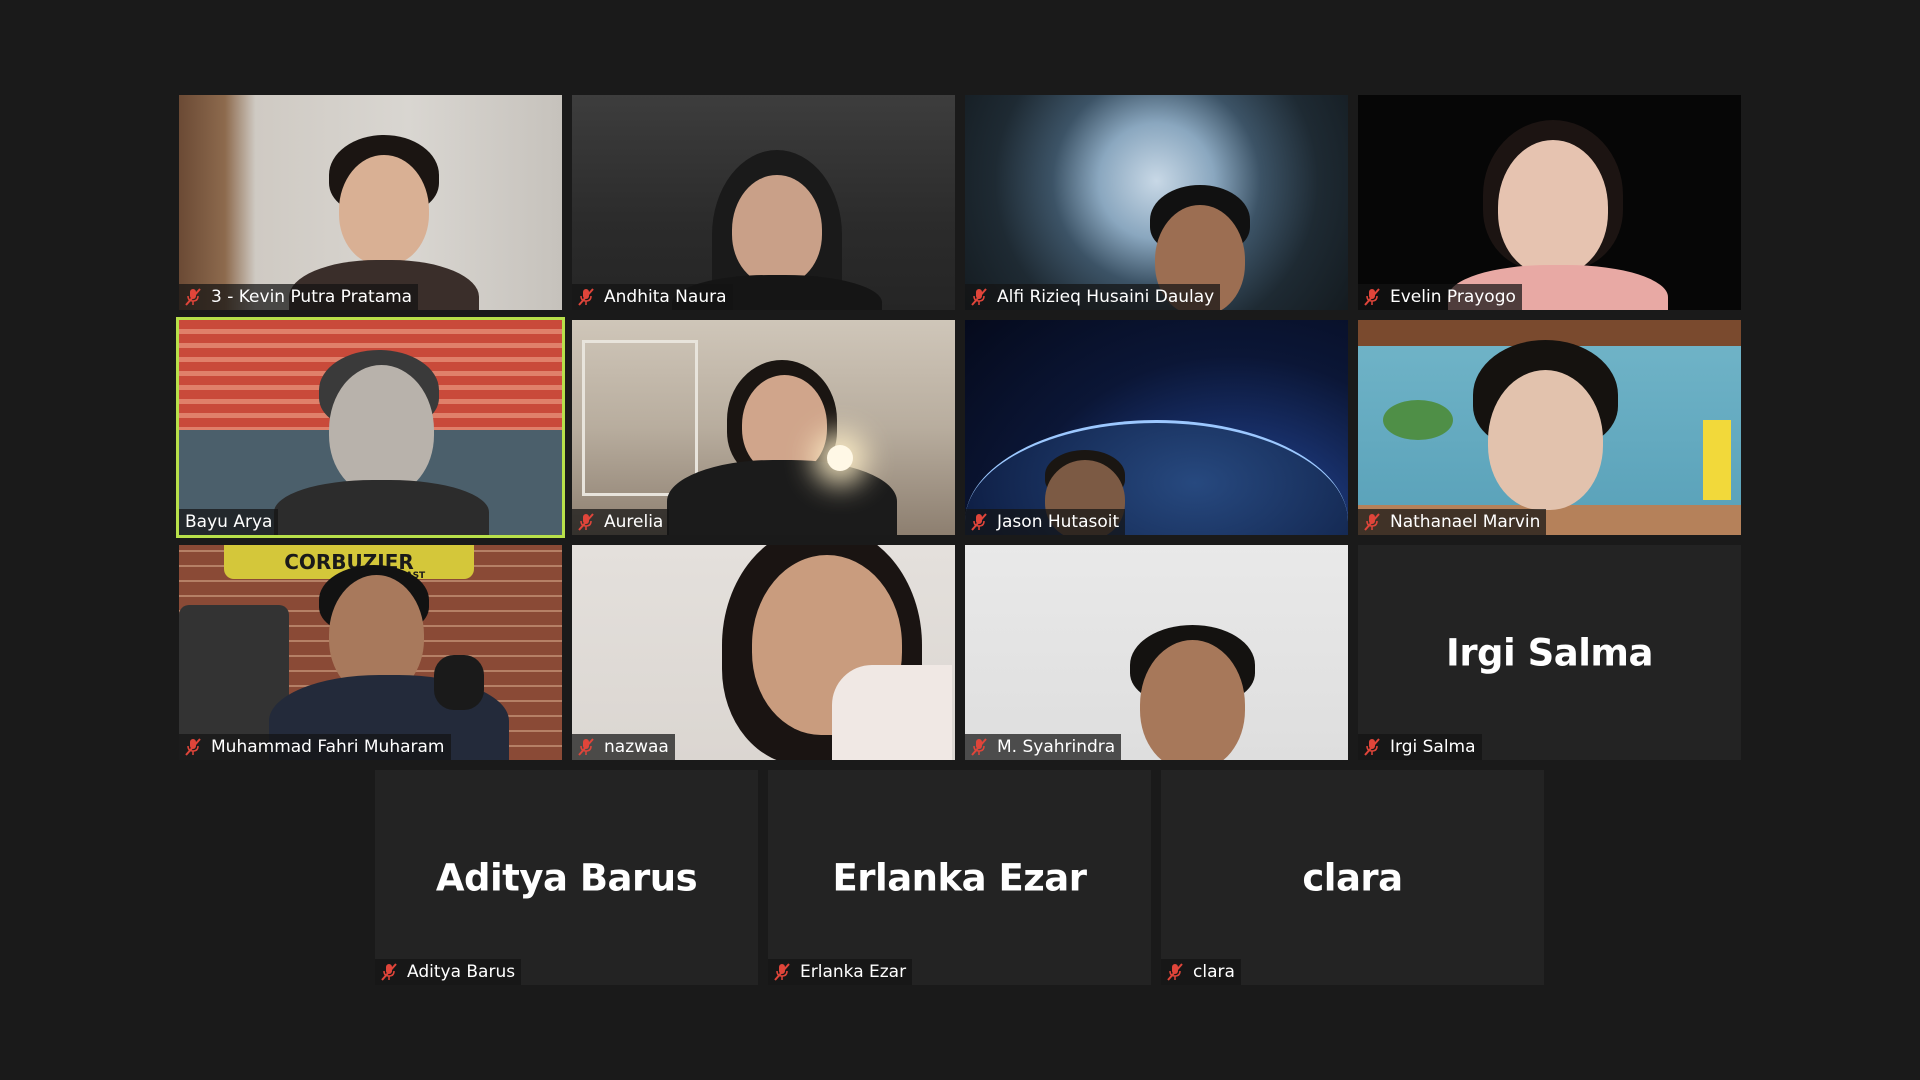 Image resolution: width=1920 pixels, height=1080 pixels. I want to click on participant-name-label: Bayu Arya, so click(229, 522).